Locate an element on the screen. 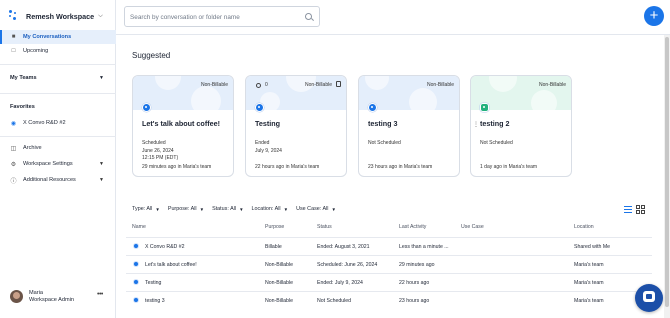 The height and width of the screenshot is (318, 670). status-date: June 26, 2024 is located at coordinates (158, 150).